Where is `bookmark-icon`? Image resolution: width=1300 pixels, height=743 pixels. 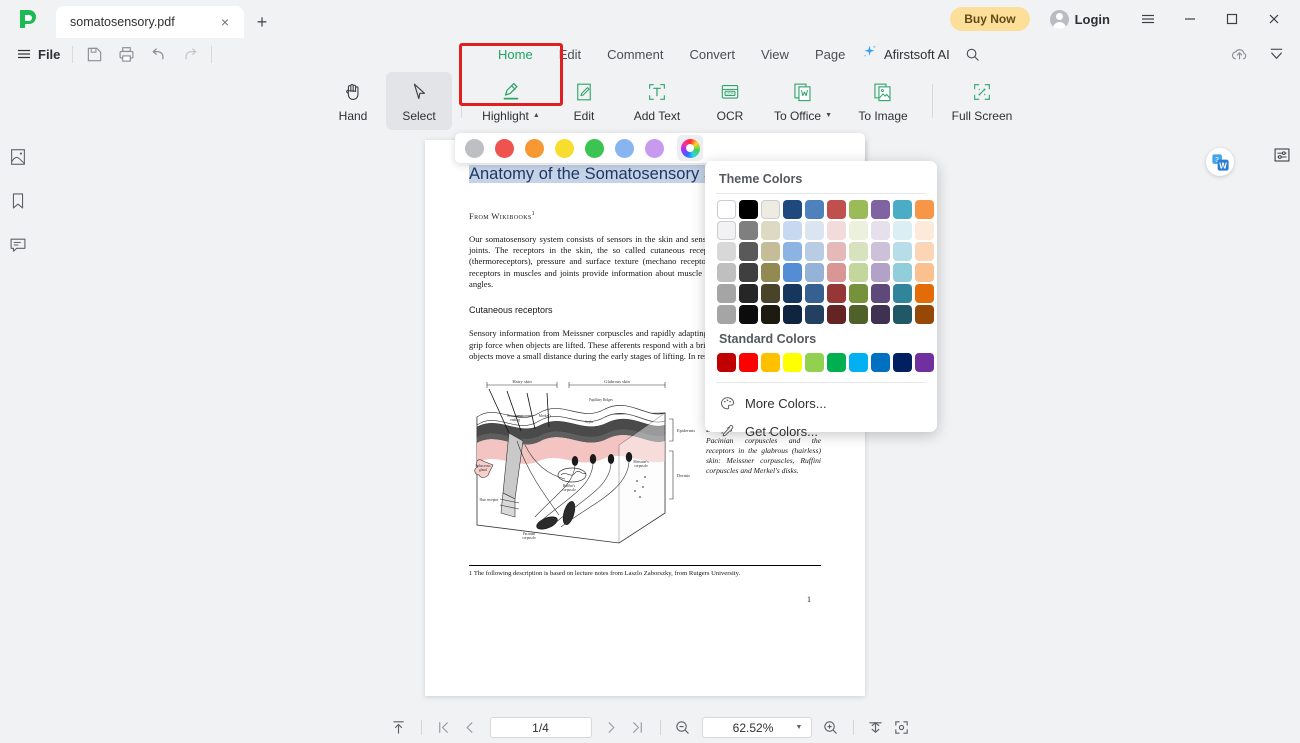
bookmark-icon is located at coordinates (18, 201).